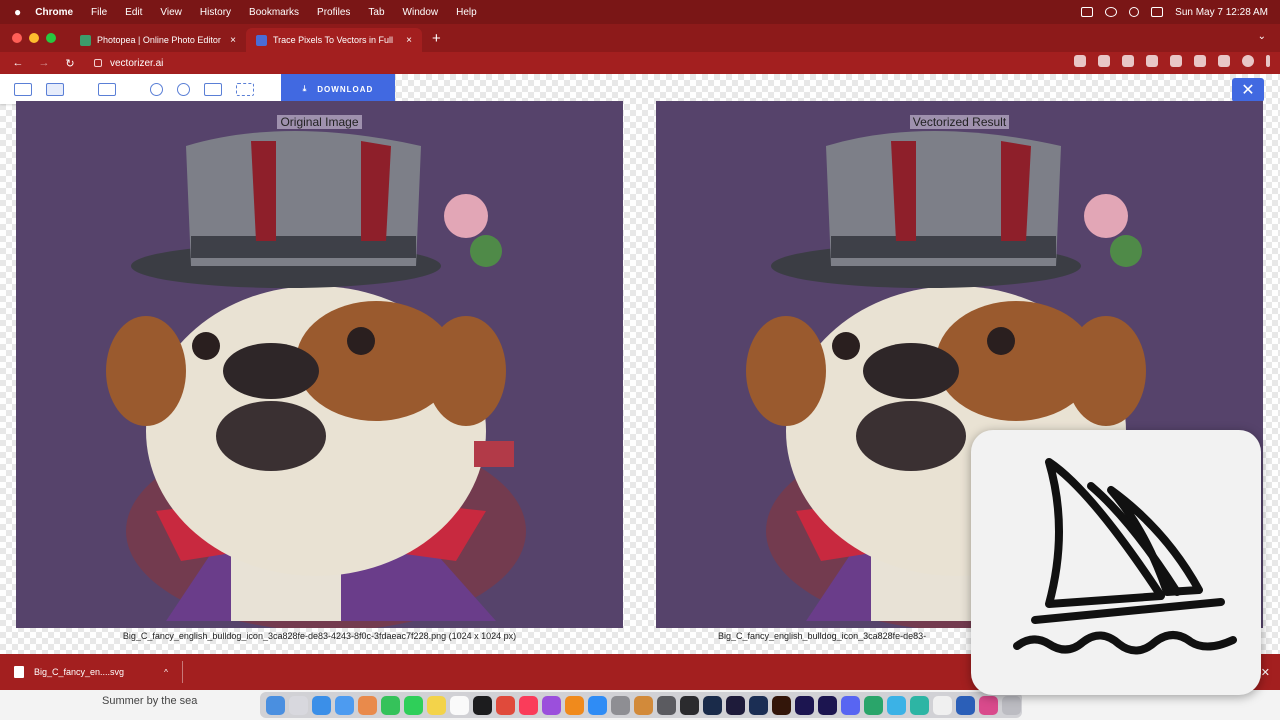  What do you see at coordinates (99, 12) in the screenshot?
I see `menu-file: File` at bounding box center [99, 12].